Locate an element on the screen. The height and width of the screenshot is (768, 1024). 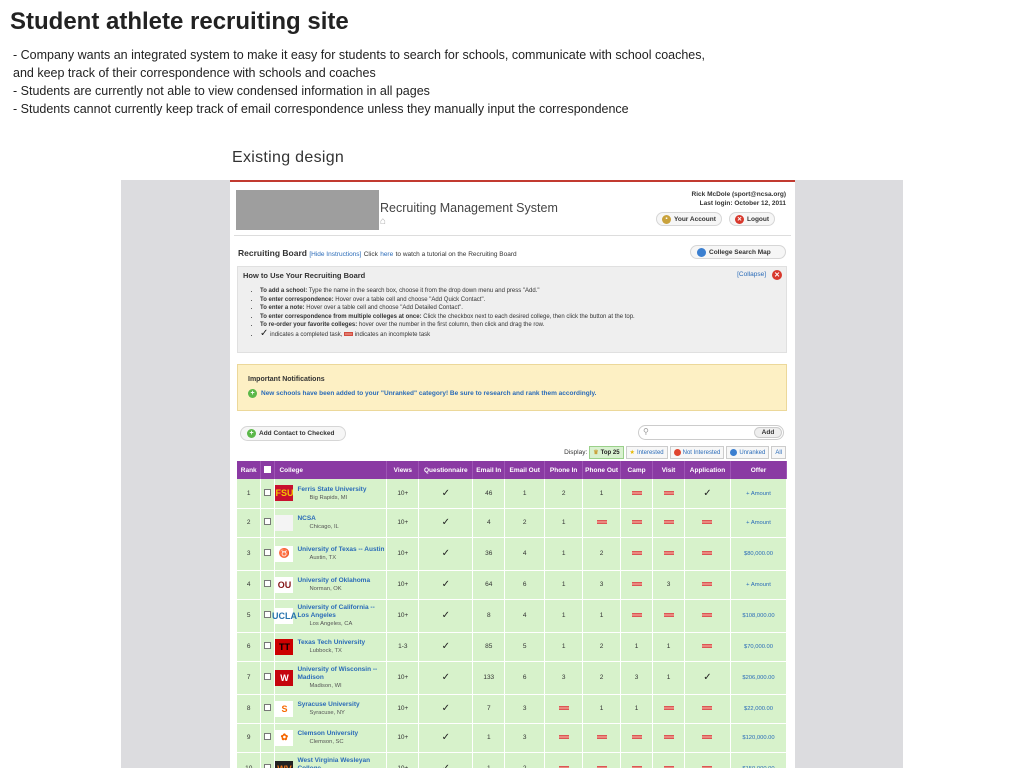
offer-cell: $108,000.00 is located at coordinates (759, 616).